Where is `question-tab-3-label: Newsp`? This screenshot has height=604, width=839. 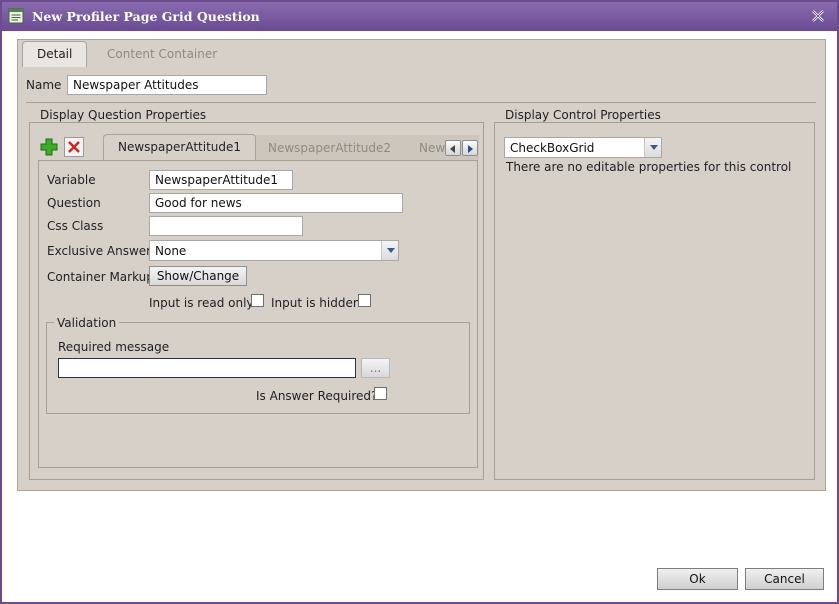 question-tab-3-label: Newsp is located at coordinates (432, 148).